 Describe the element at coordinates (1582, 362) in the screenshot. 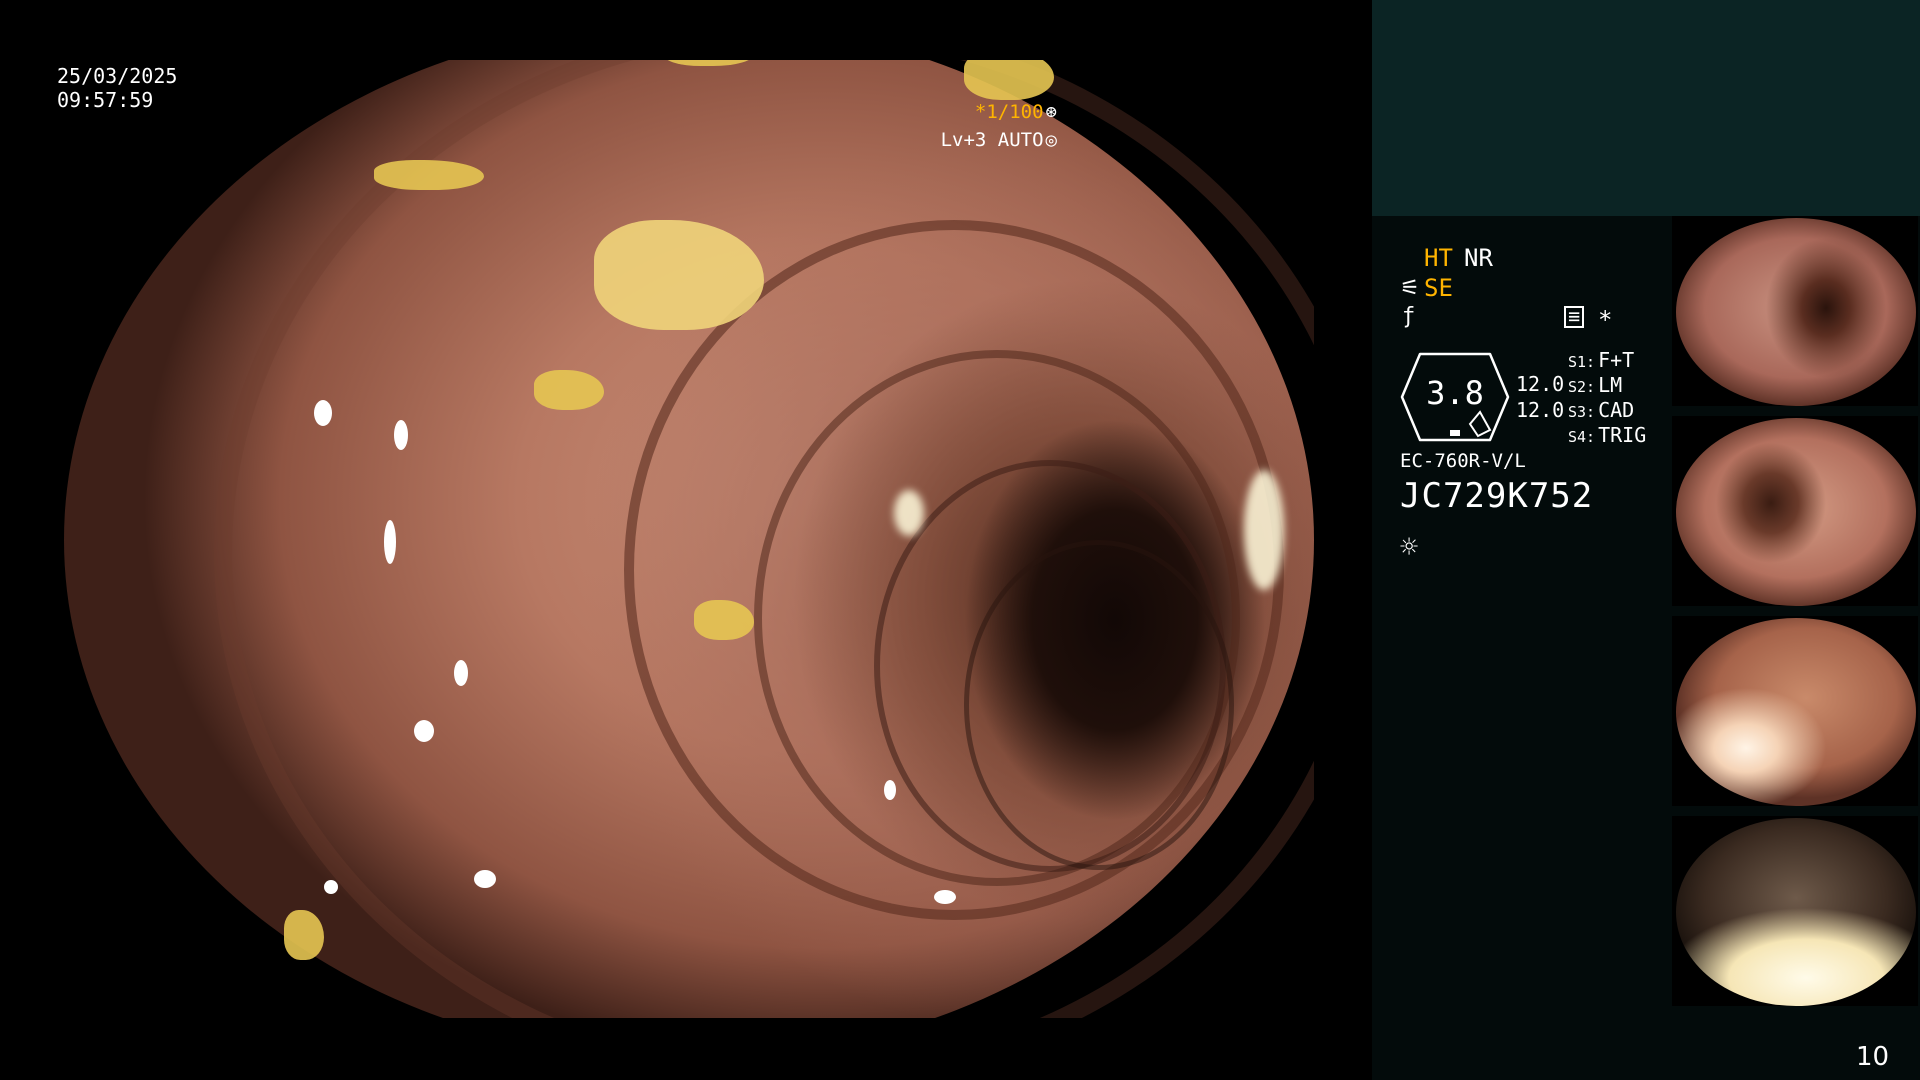

I see `slot-key: S1:` at that location.